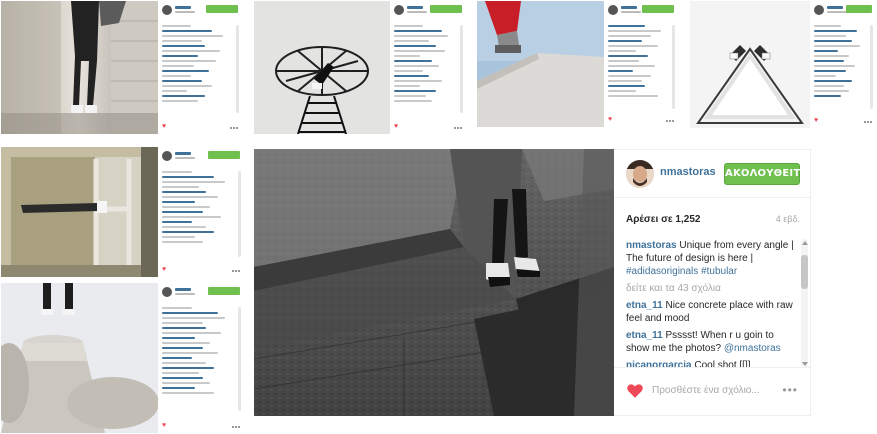 This screenshot has height=434, width=877. Describe the element at coordinates (804, 272) in the screenshot. I see `scrollbar-thumb` at that location.